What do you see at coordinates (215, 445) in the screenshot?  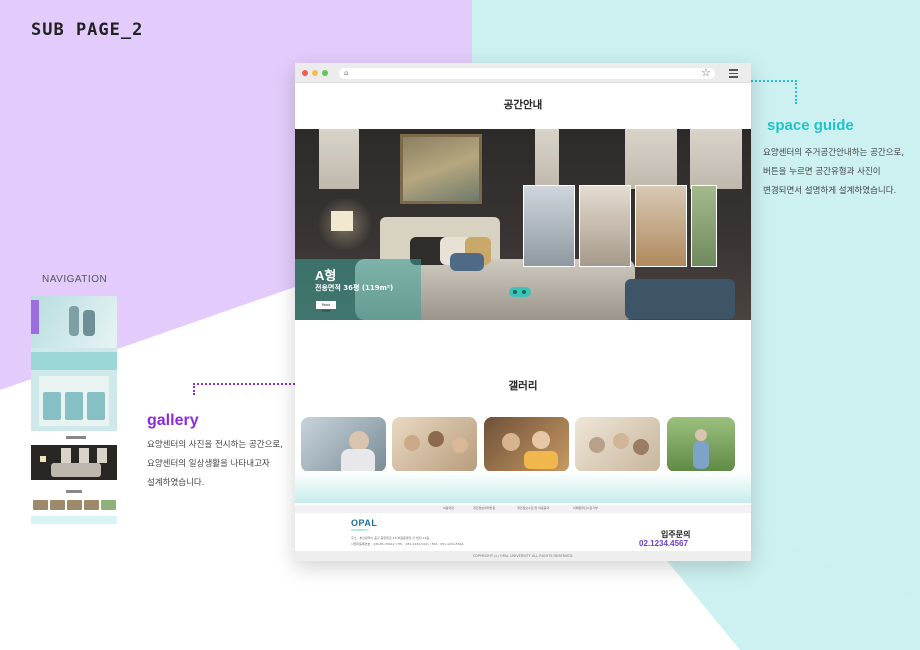 I see `gallery-annotation-line: 요양센터의 사진을 전시하는 공간으로,` at bounding box center [215, 445].